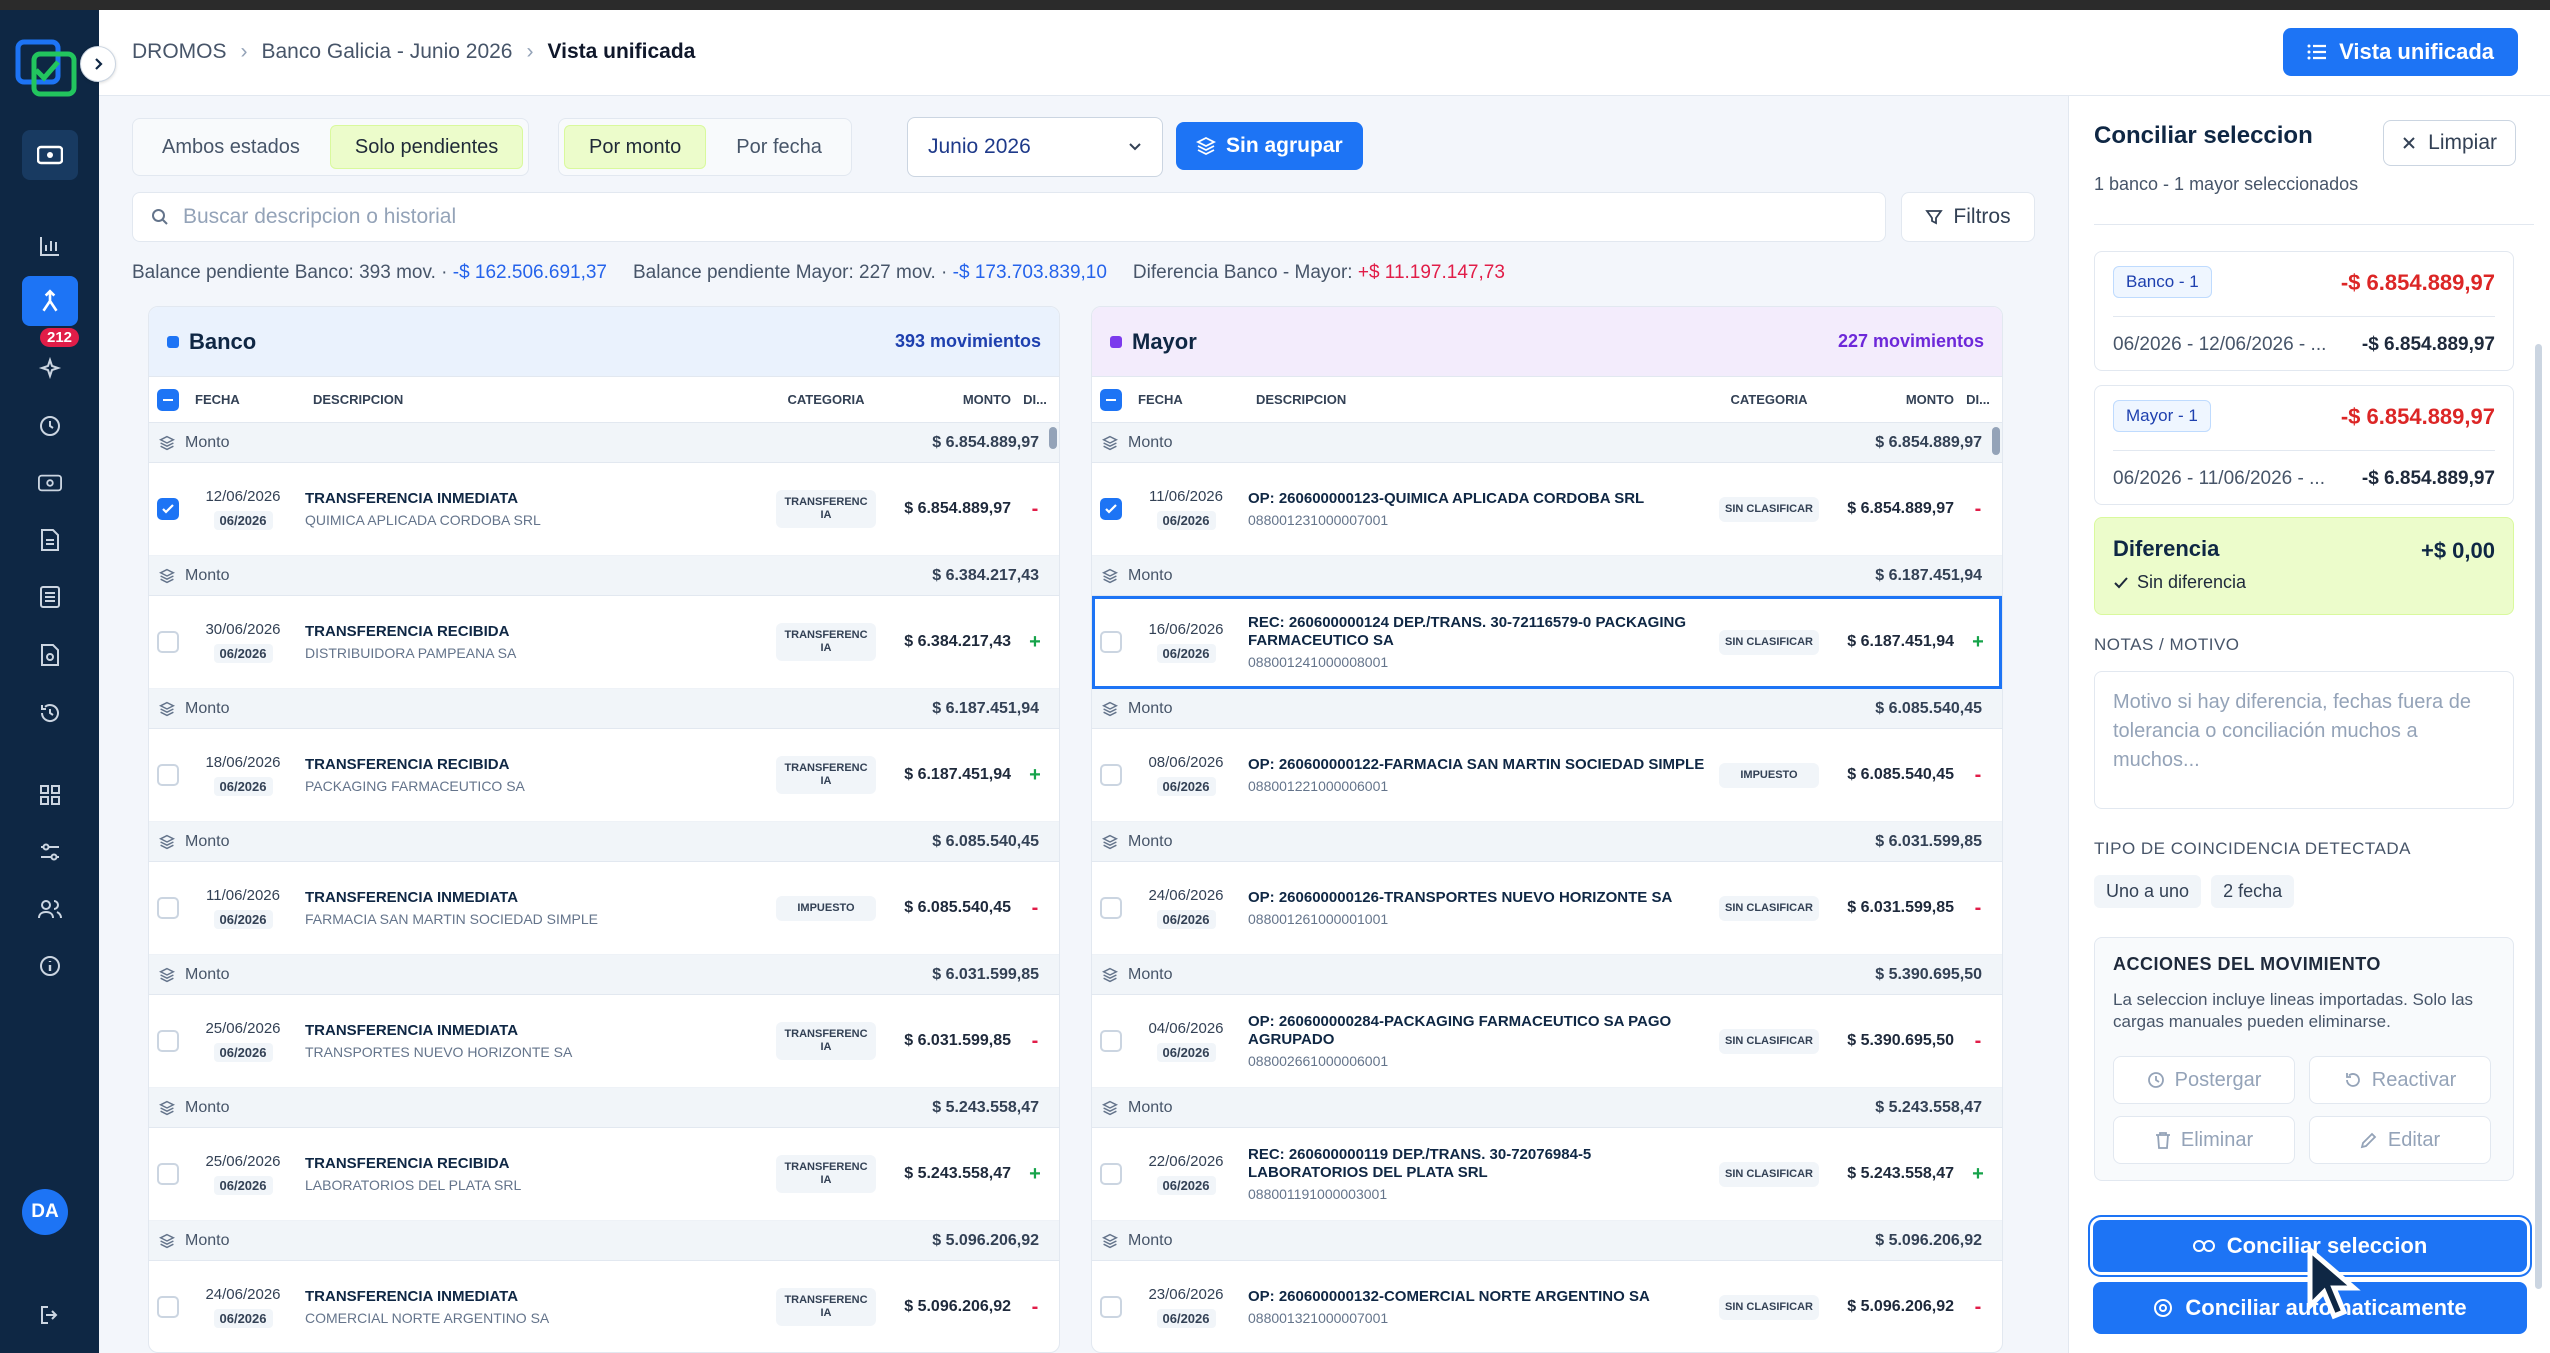 The width and height of the screenshot is (2550, 1353). What do you see at coordinates (957, 907) in the screenshot?
I see `row-amount: $ 6.085.540,45` at bounding box center [957, 907].